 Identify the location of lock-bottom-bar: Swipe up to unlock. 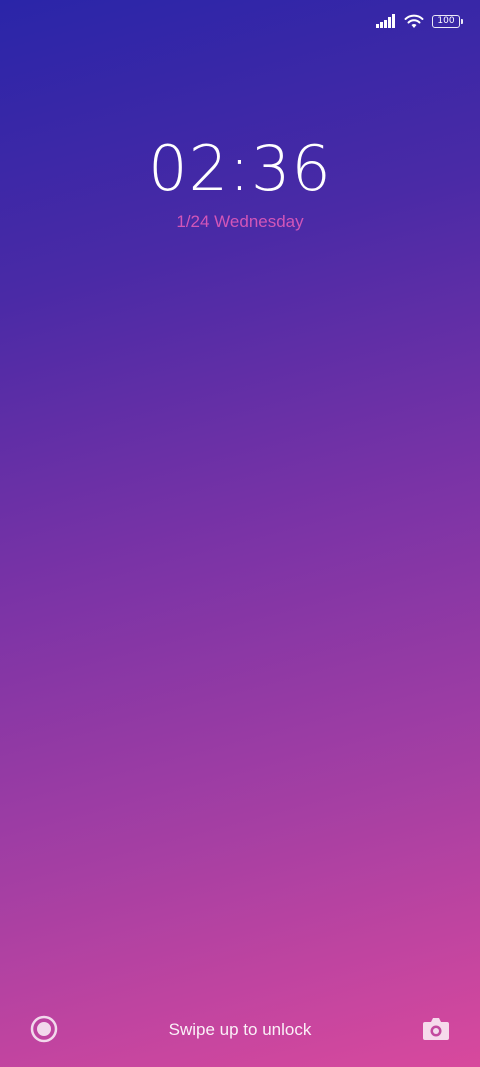
(240, 1029).